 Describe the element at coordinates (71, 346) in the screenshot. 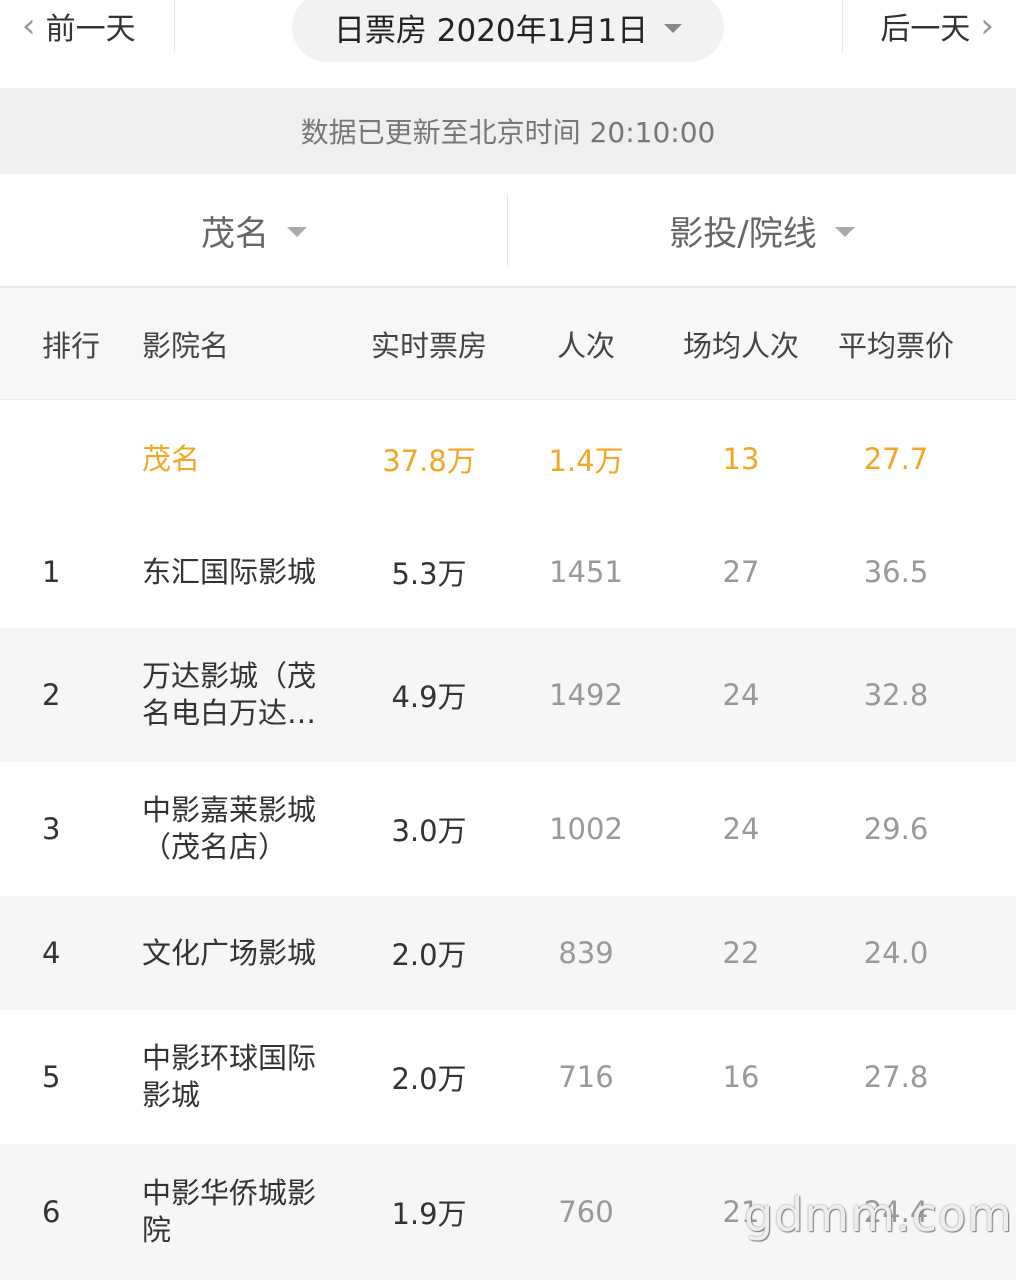

I see `column-header-rank: 排行` at that location.